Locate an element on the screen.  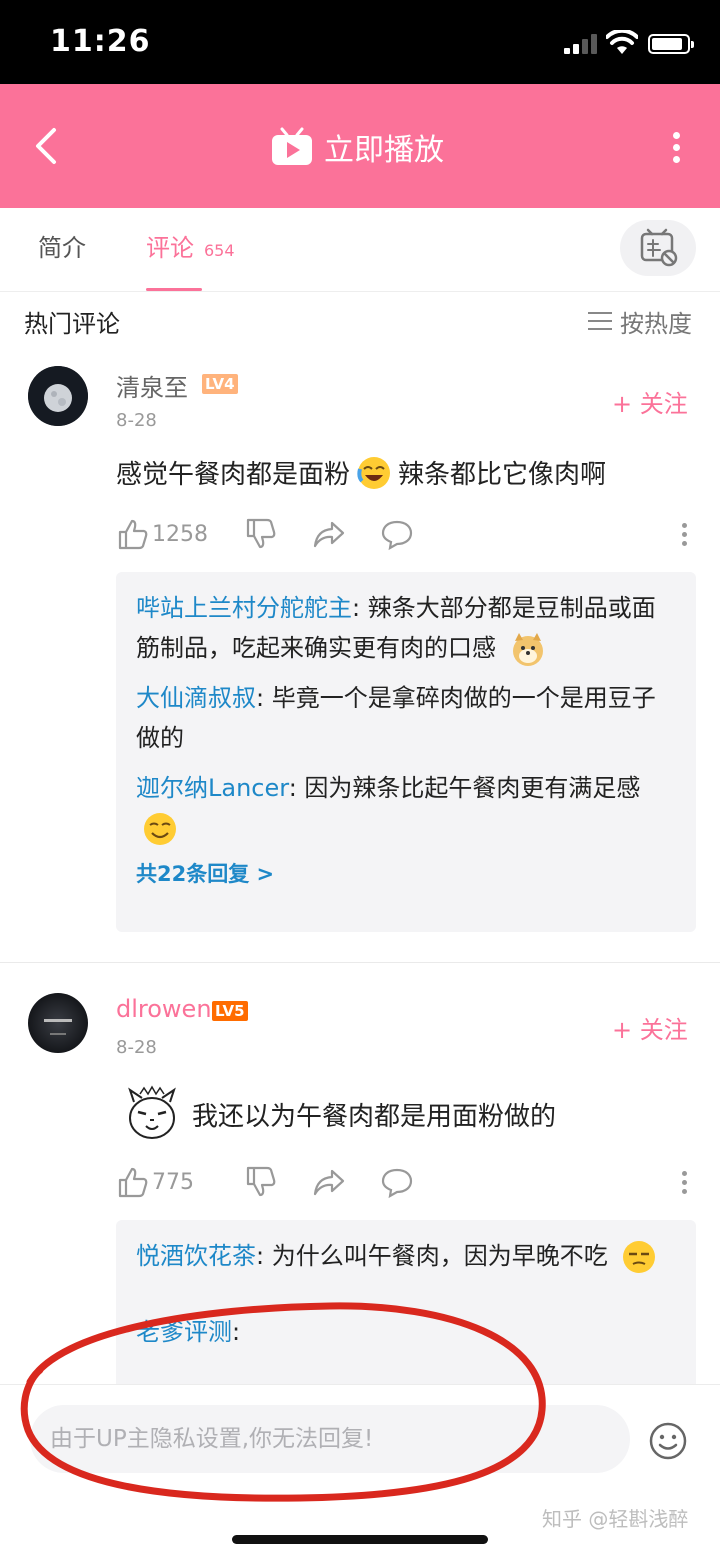
level-badge: LV4 is located at coordinates (220, 384).